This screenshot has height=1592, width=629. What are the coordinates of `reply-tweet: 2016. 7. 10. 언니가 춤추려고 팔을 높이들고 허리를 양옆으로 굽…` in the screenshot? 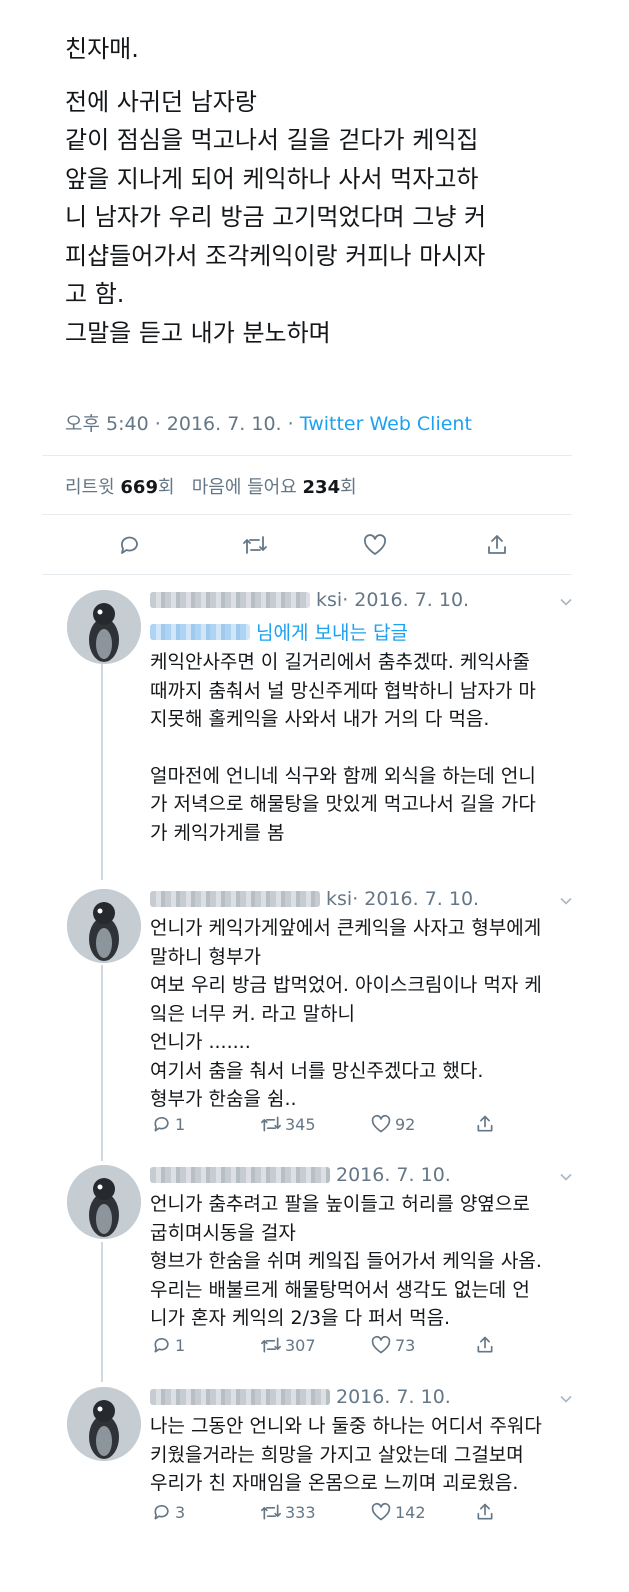 It's located at (314, 1265).